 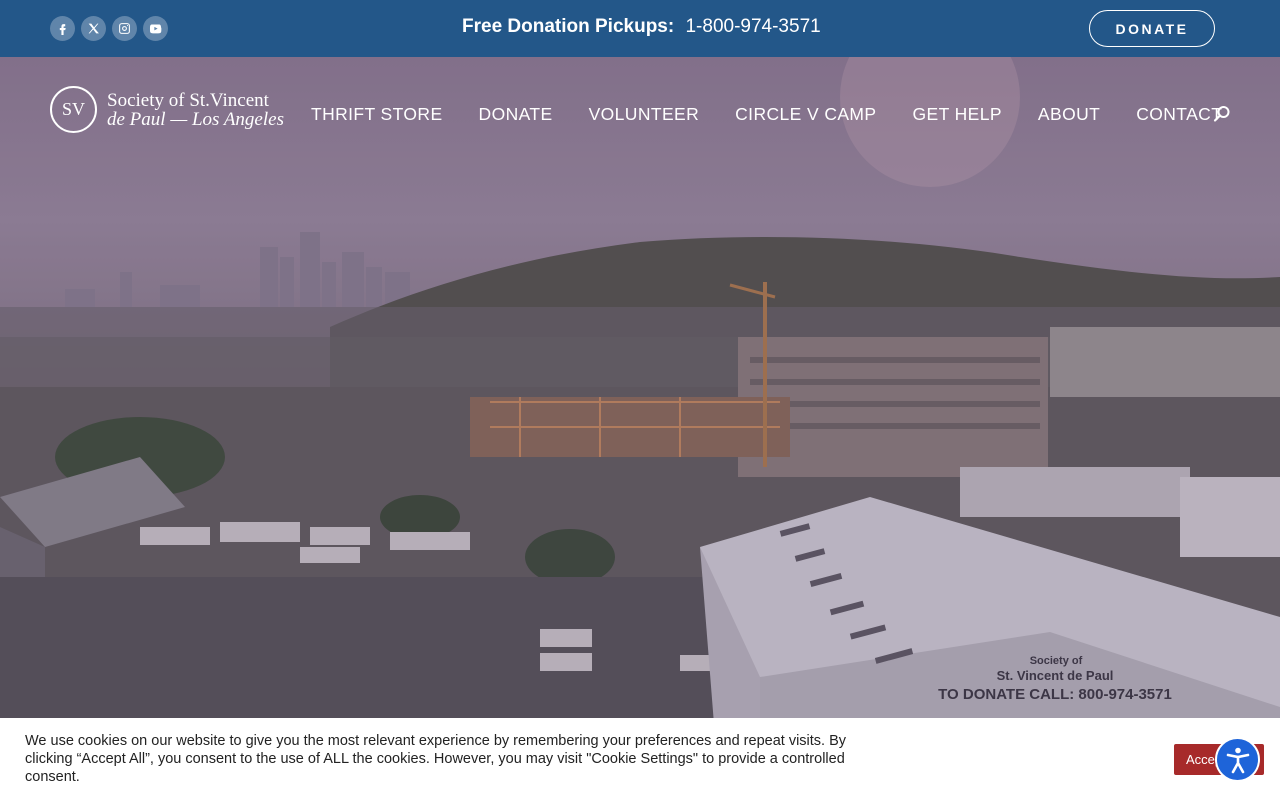 What do you see at coordinates (752, 26) in the screenshot?
I see `pickup-phone-link: 1-800-974-3571` at bounding box center [752, 26].